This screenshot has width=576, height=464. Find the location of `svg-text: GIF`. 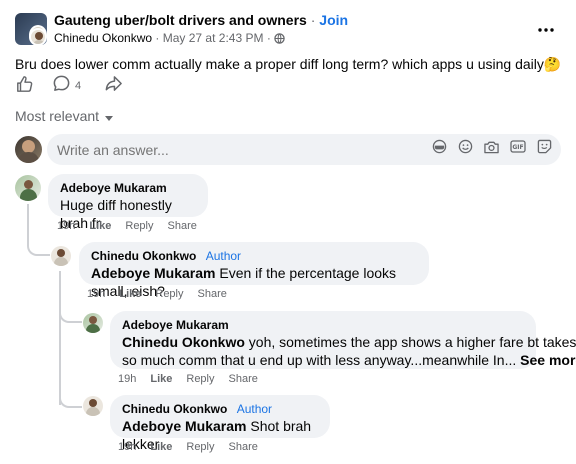

svg-text: GIF is located at coordinates (517, 147).